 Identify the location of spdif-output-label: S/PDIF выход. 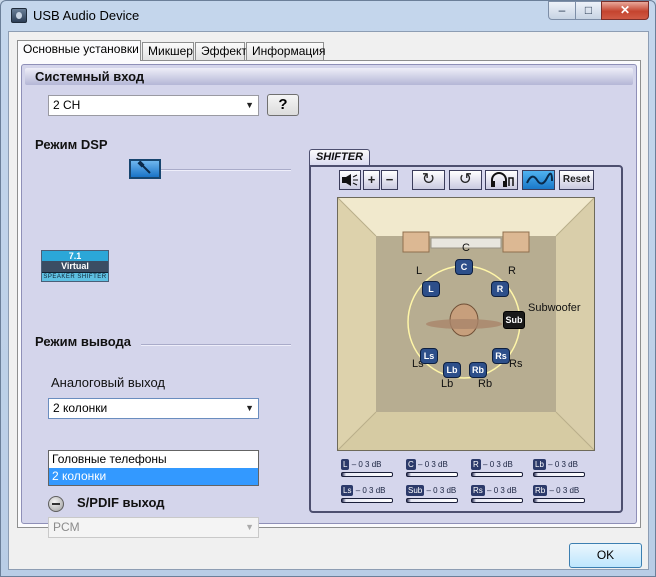
(121, 502).